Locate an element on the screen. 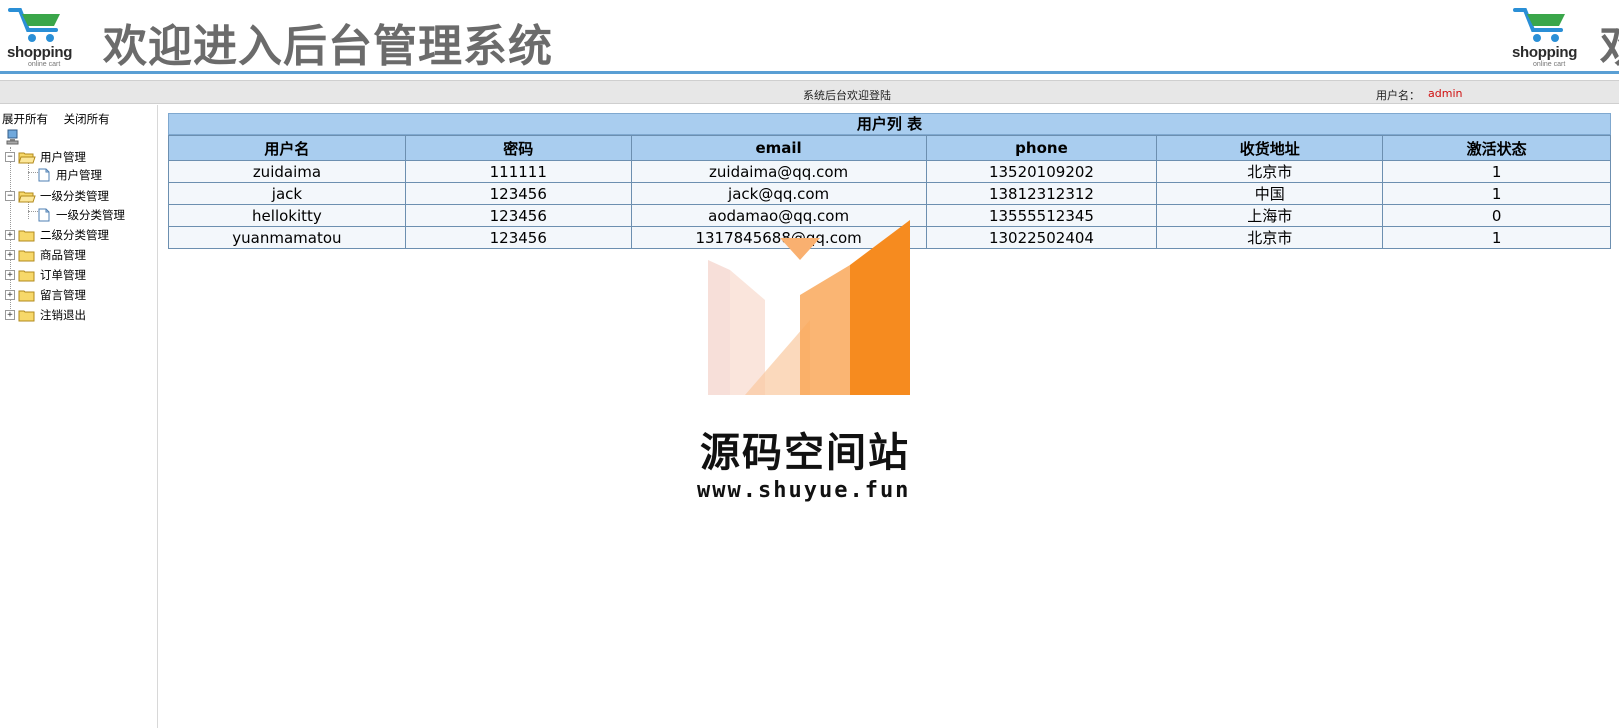 This screenshot has width=1619, height=728. sidebar-item-user-management-page: 用户管理 is located at coordinates (70, 175).